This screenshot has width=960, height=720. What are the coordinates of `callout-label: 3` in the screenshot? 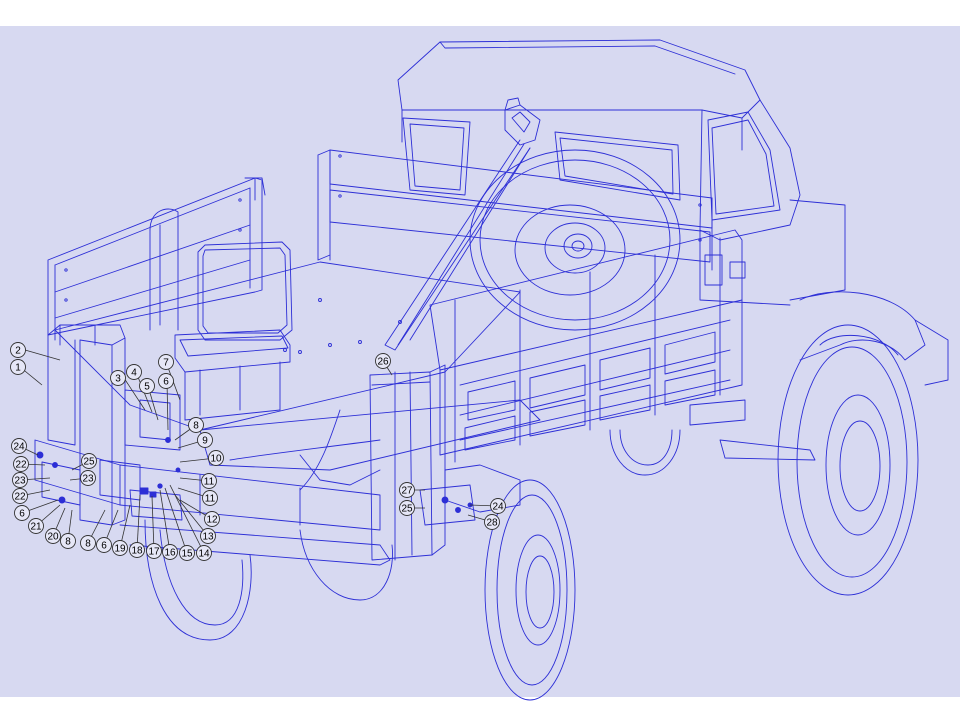 It's located at (118, 379).